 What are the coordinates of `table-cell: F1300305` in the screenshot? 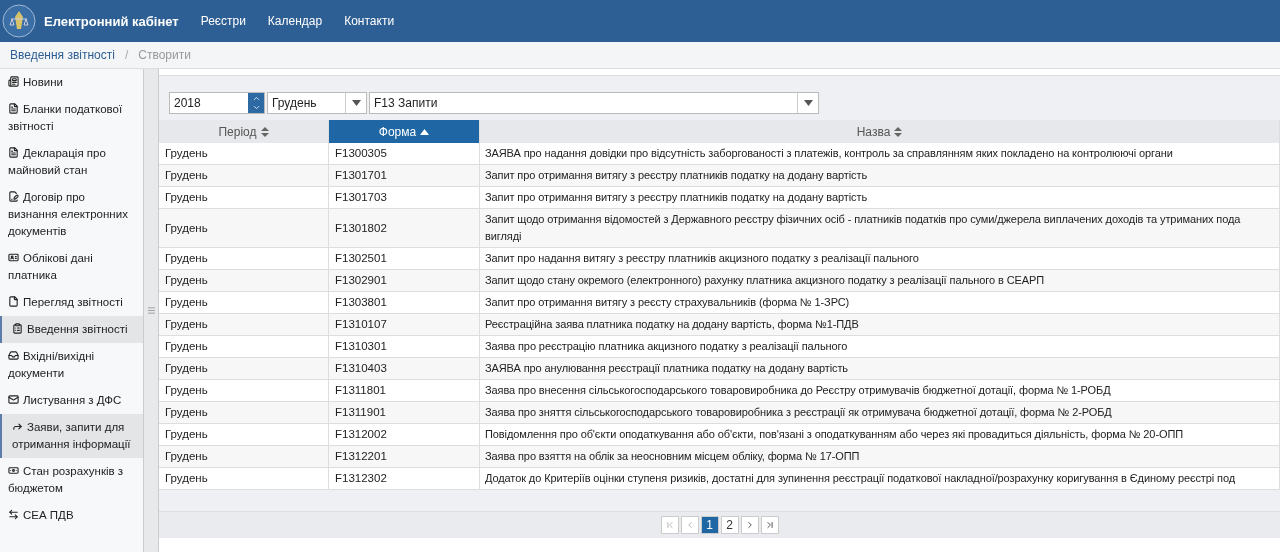 It's located at (404, 154).